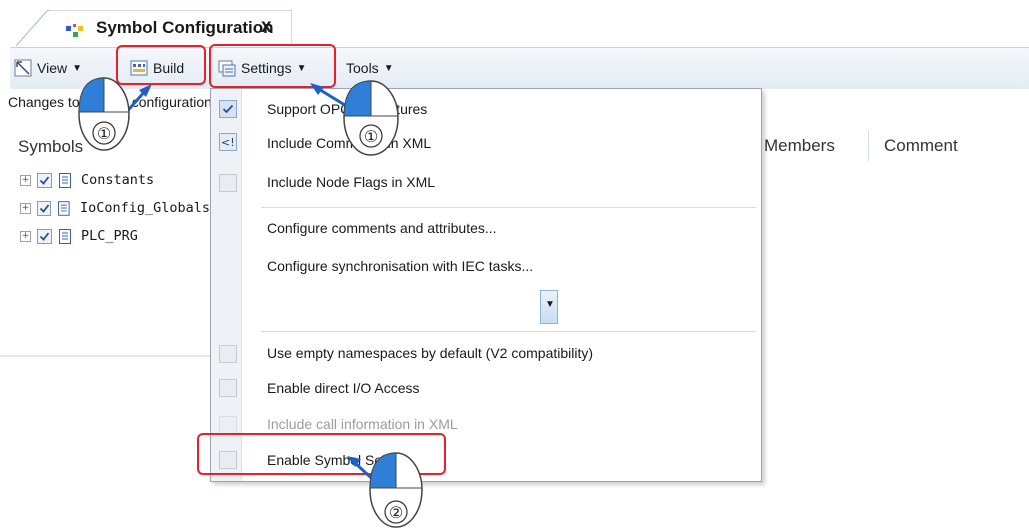  What do you see at coordinates (52, 68) in the screenshot?
I see `view-label: View` at bounding box center [52, 68].